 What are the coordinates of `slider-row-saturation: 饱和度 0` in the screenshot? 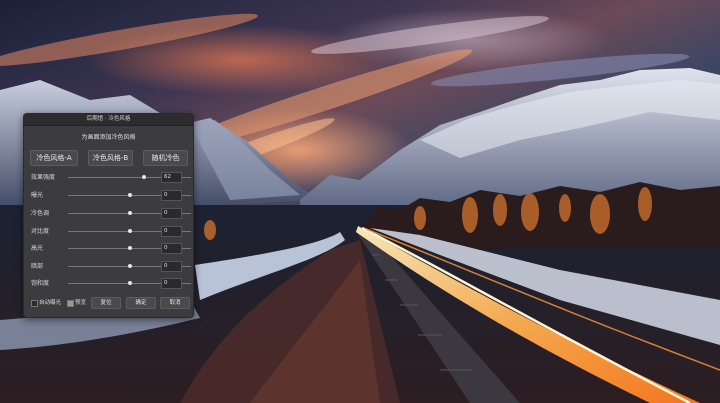 It's located at (110, 284).